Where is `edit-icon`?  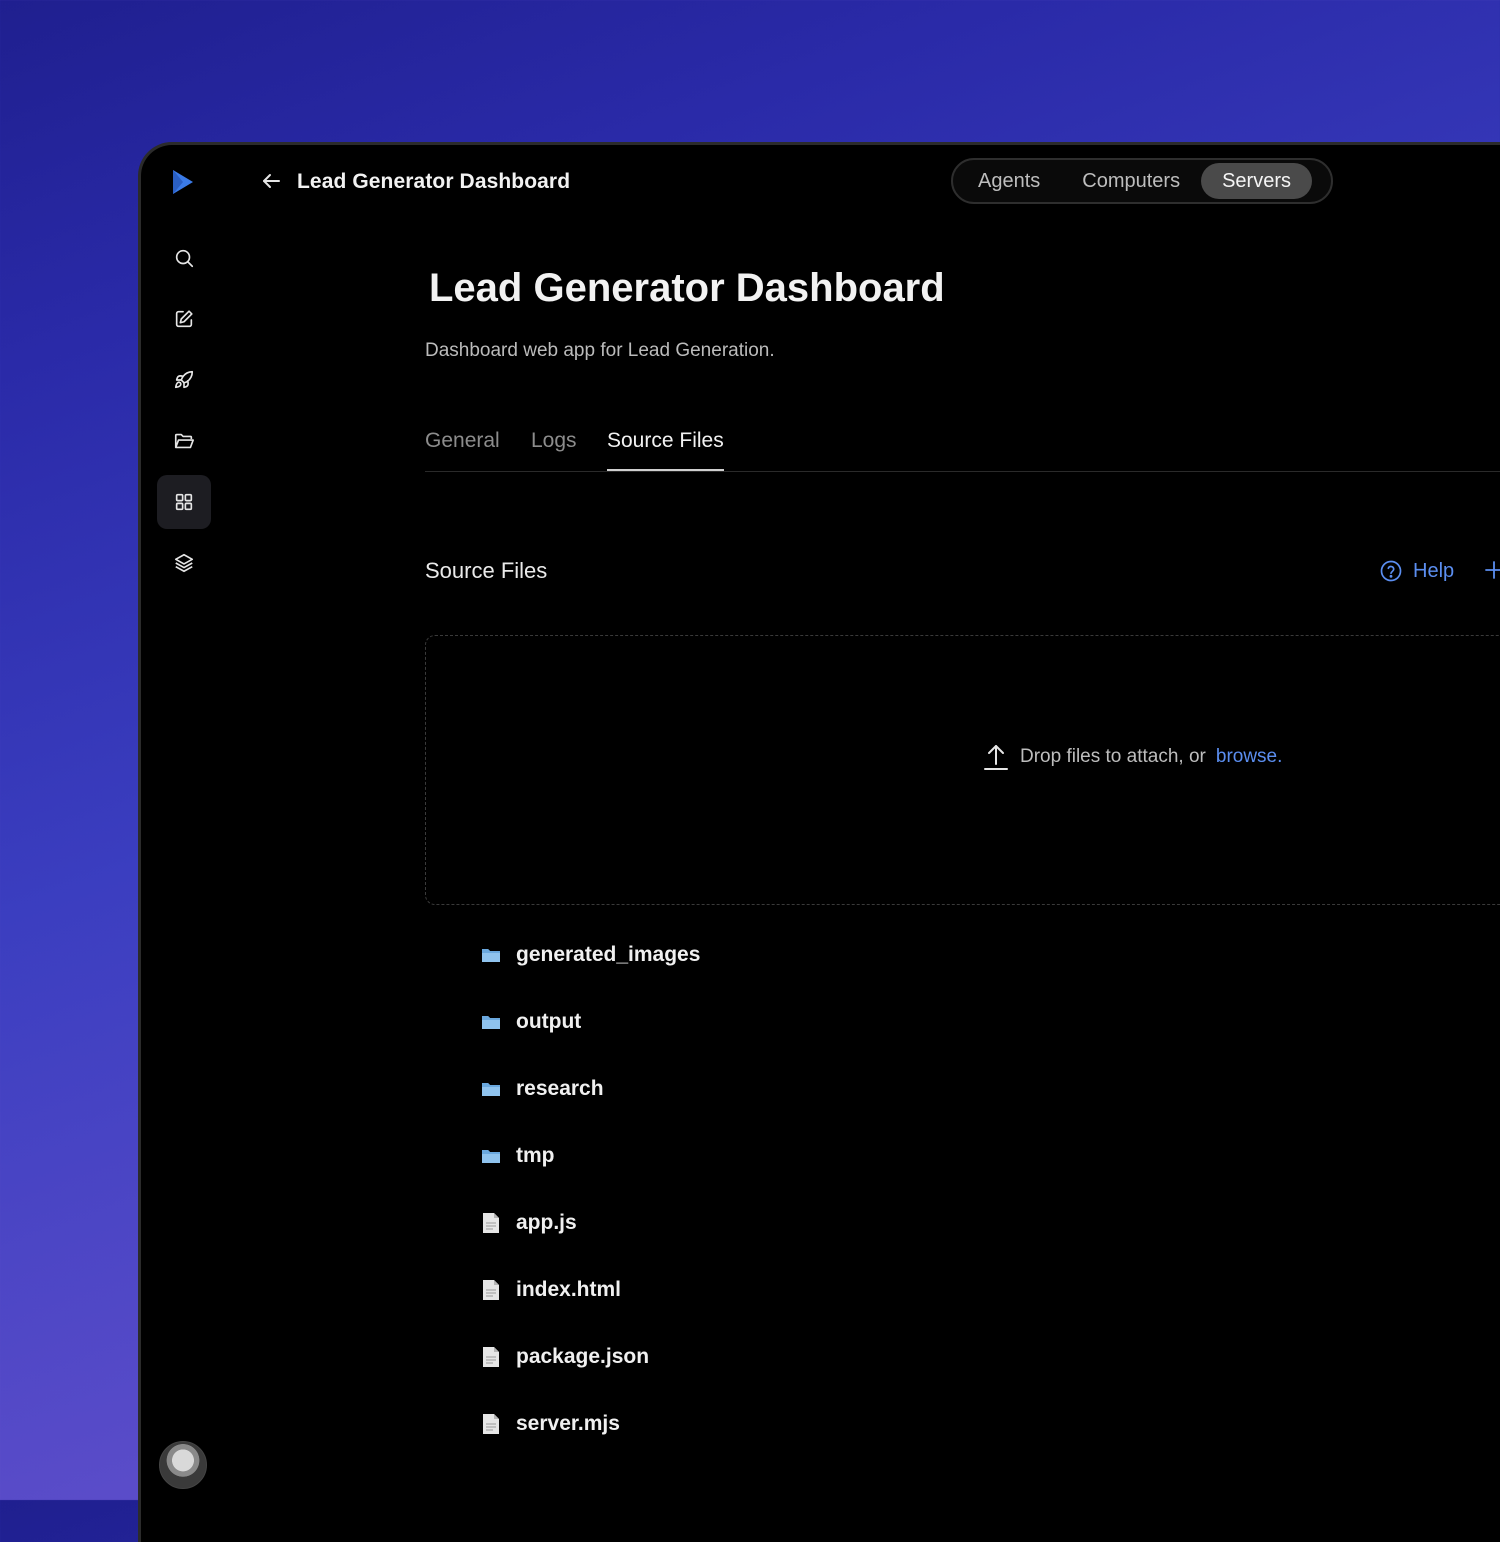
edit-icon is located at coordinates (184, 319).